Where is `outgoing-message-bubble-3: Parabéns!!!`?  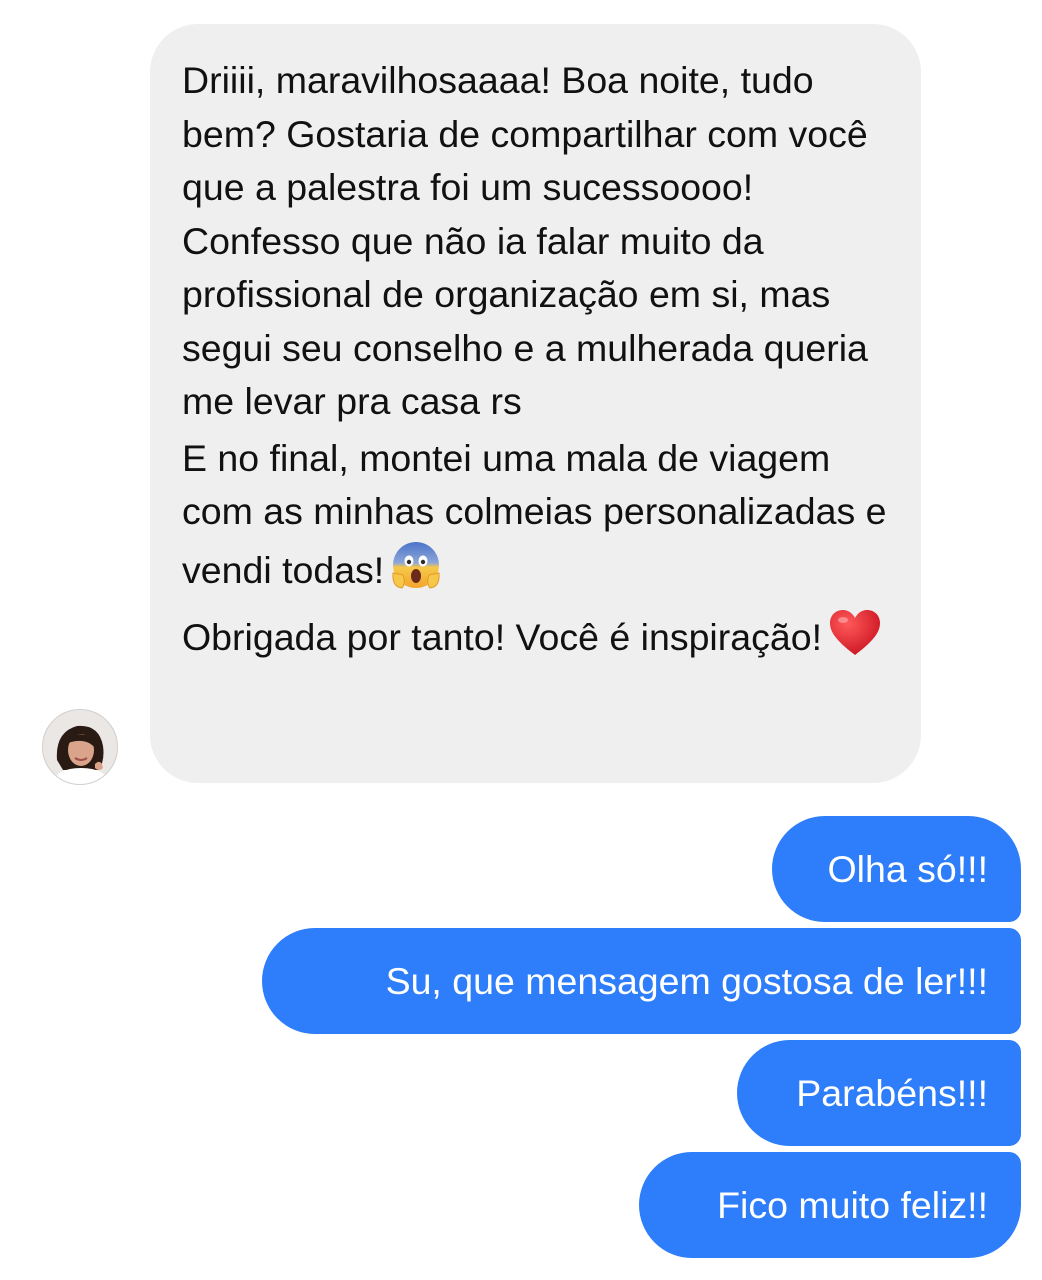
outgoing-message-bubble-3: Parabéns!!! is located at coordinates (879, 1093).